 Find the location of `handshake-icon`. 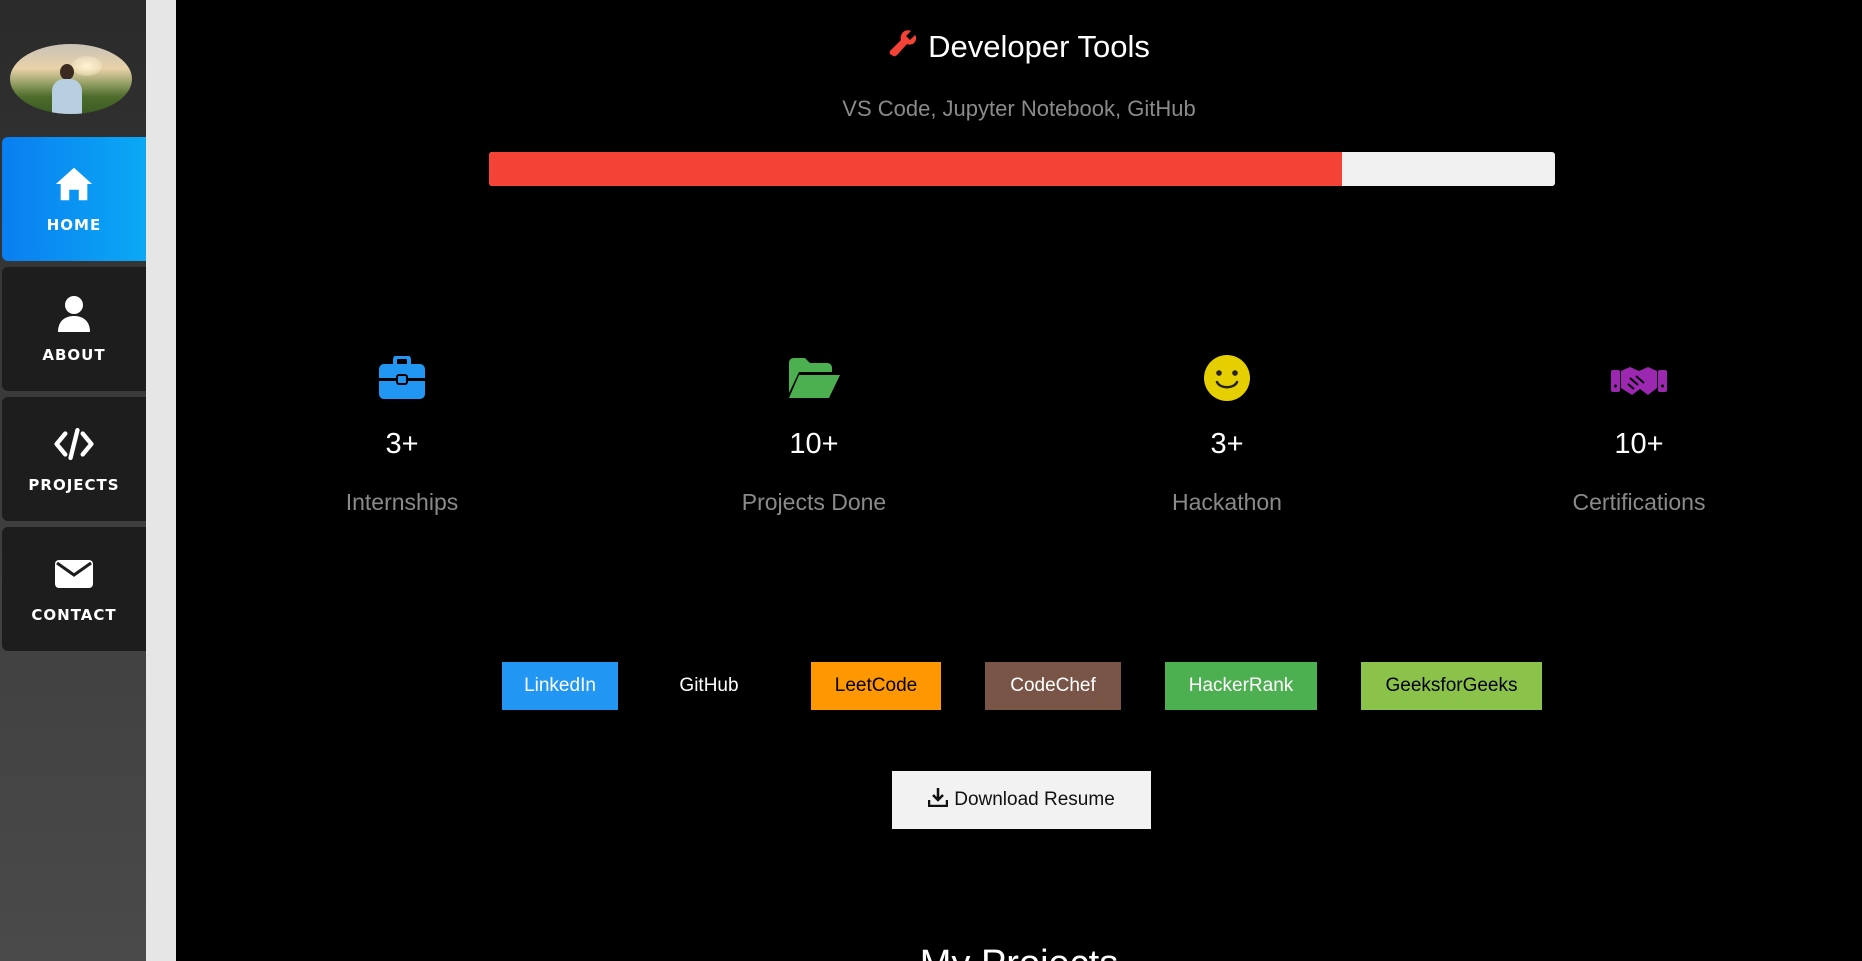

handshake-icon is located at coordinates (1639, 378).